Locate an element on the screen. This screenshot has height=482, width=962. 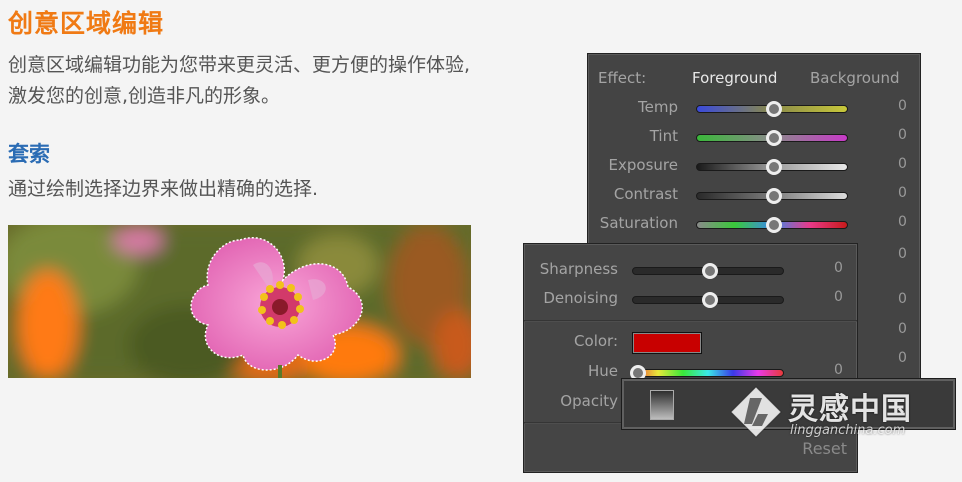
temp-slider-row: Temp 0 is located at coordinates (753, 108).